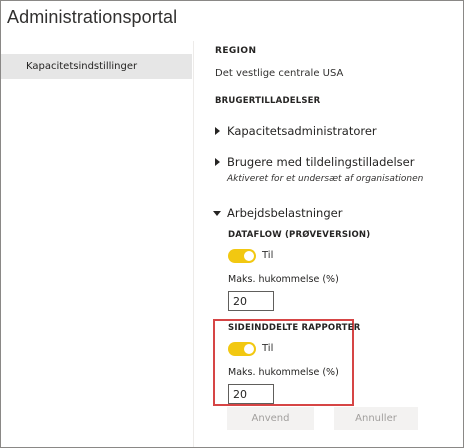 The width and height of the screenshot is (464, 448). I want to click on sidebar-item-capacity-settings: Kapacitetsindstillinger, so click(96, 66).